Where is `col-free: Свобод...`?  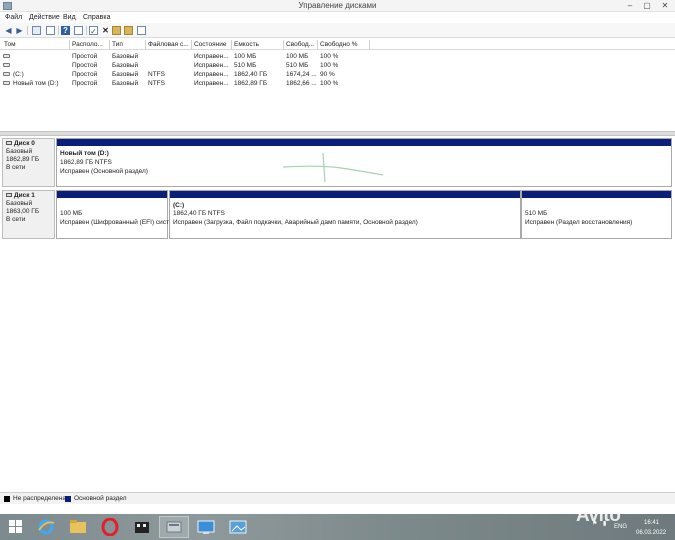 col-free: Свобод... is located at coordinates (301, 44).